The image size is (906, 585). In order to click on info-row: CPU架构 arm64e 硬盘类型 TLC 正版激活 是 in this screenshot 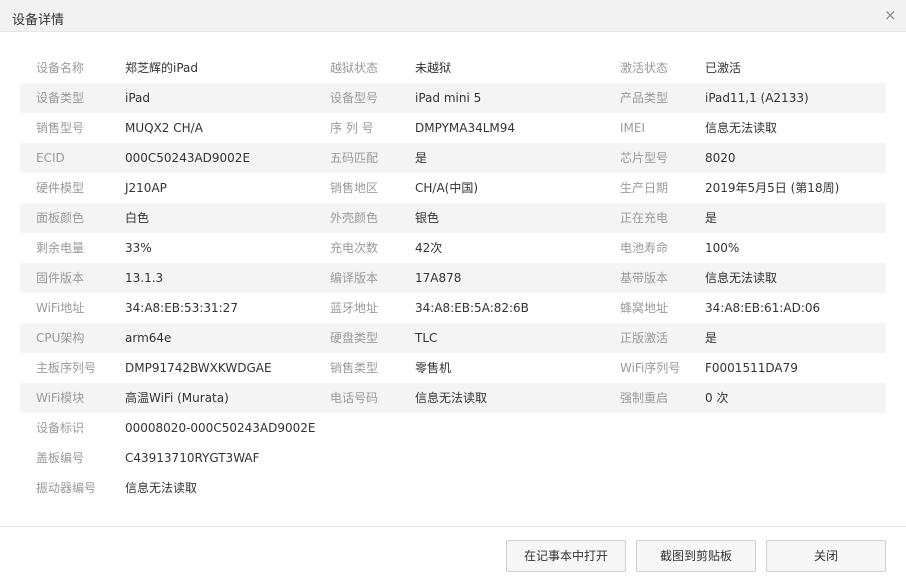, I will do `click(453, 338)`.